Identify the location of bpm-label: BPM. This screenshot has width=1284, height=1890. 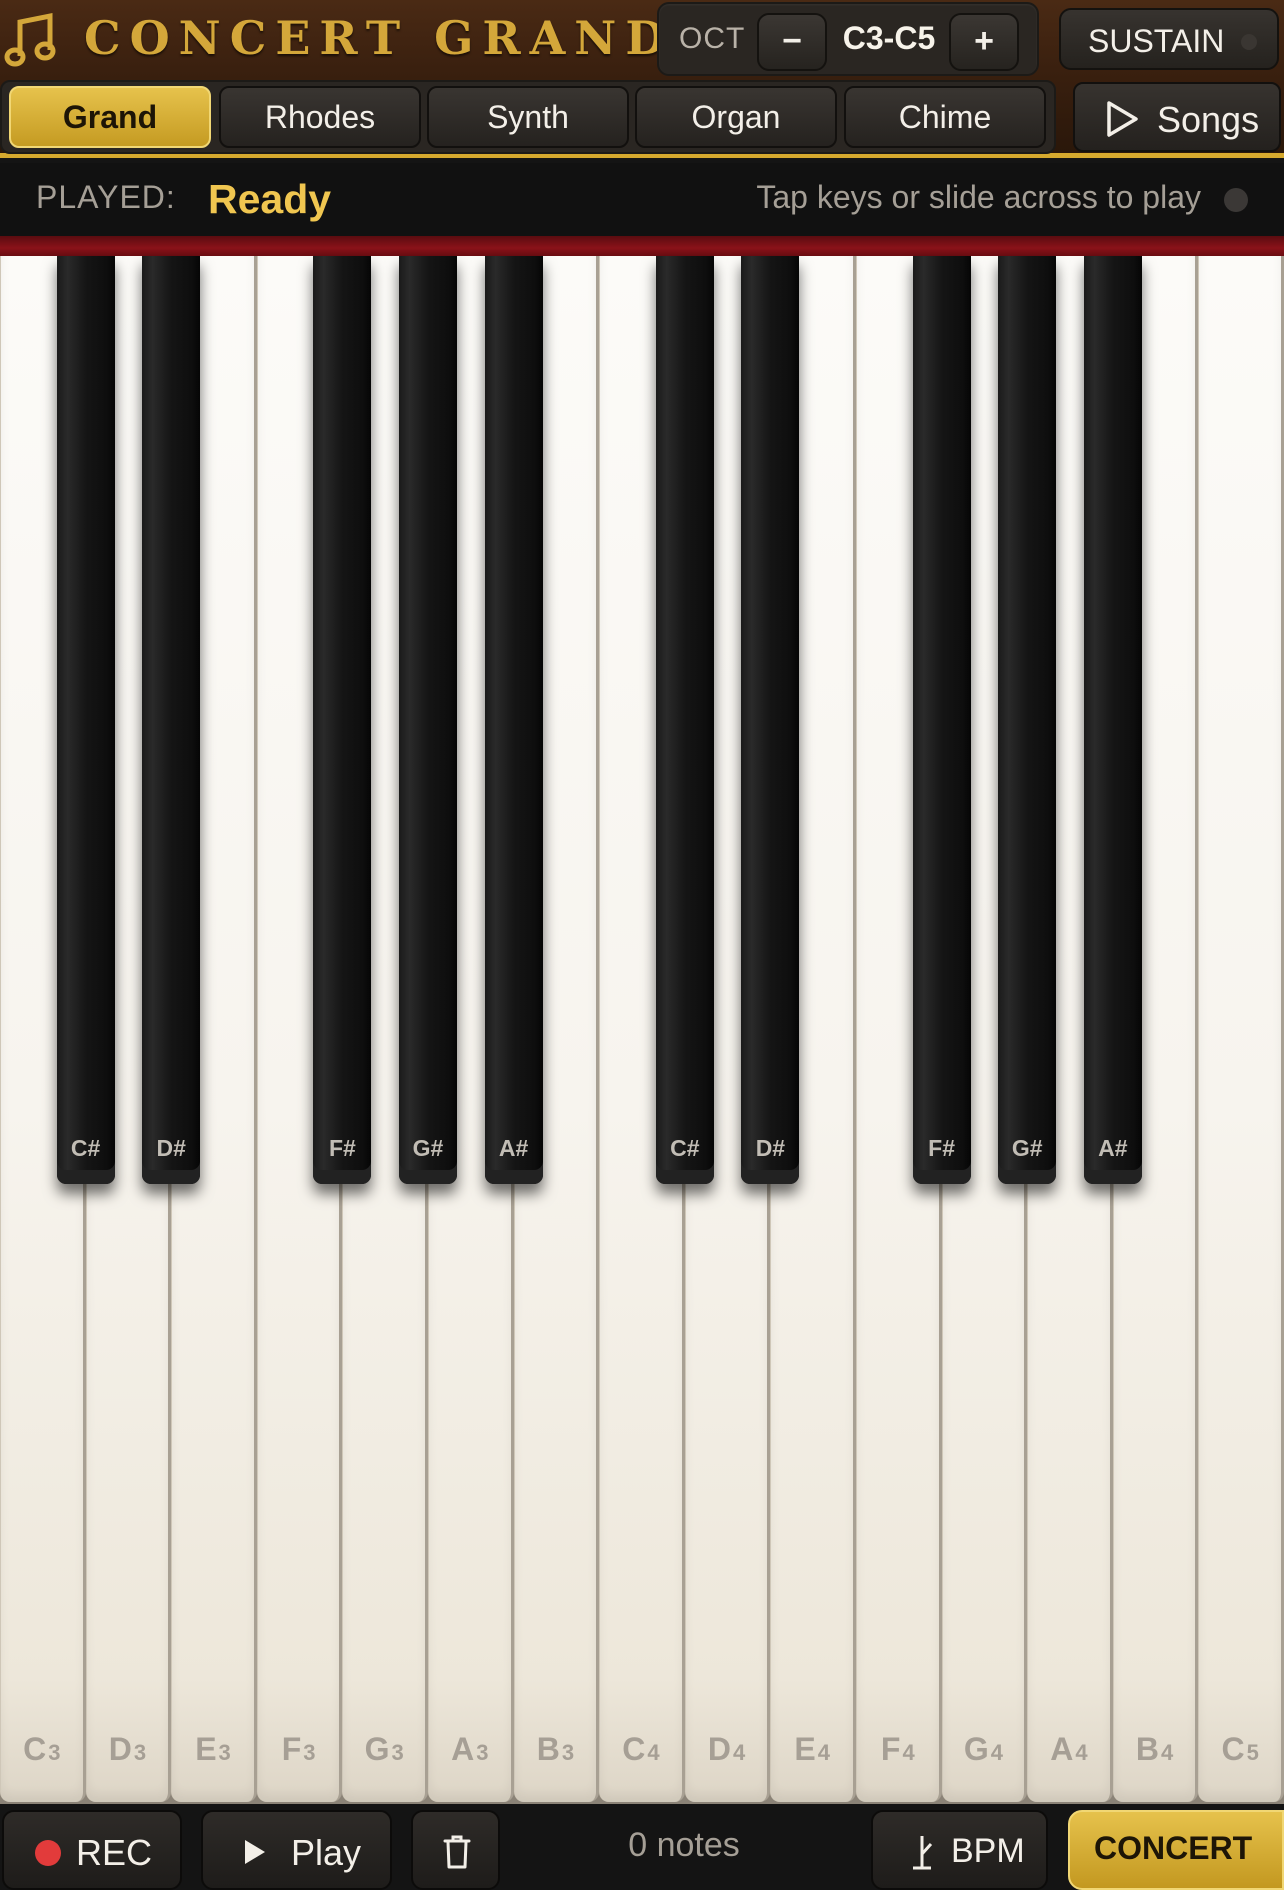
(988, 1851).